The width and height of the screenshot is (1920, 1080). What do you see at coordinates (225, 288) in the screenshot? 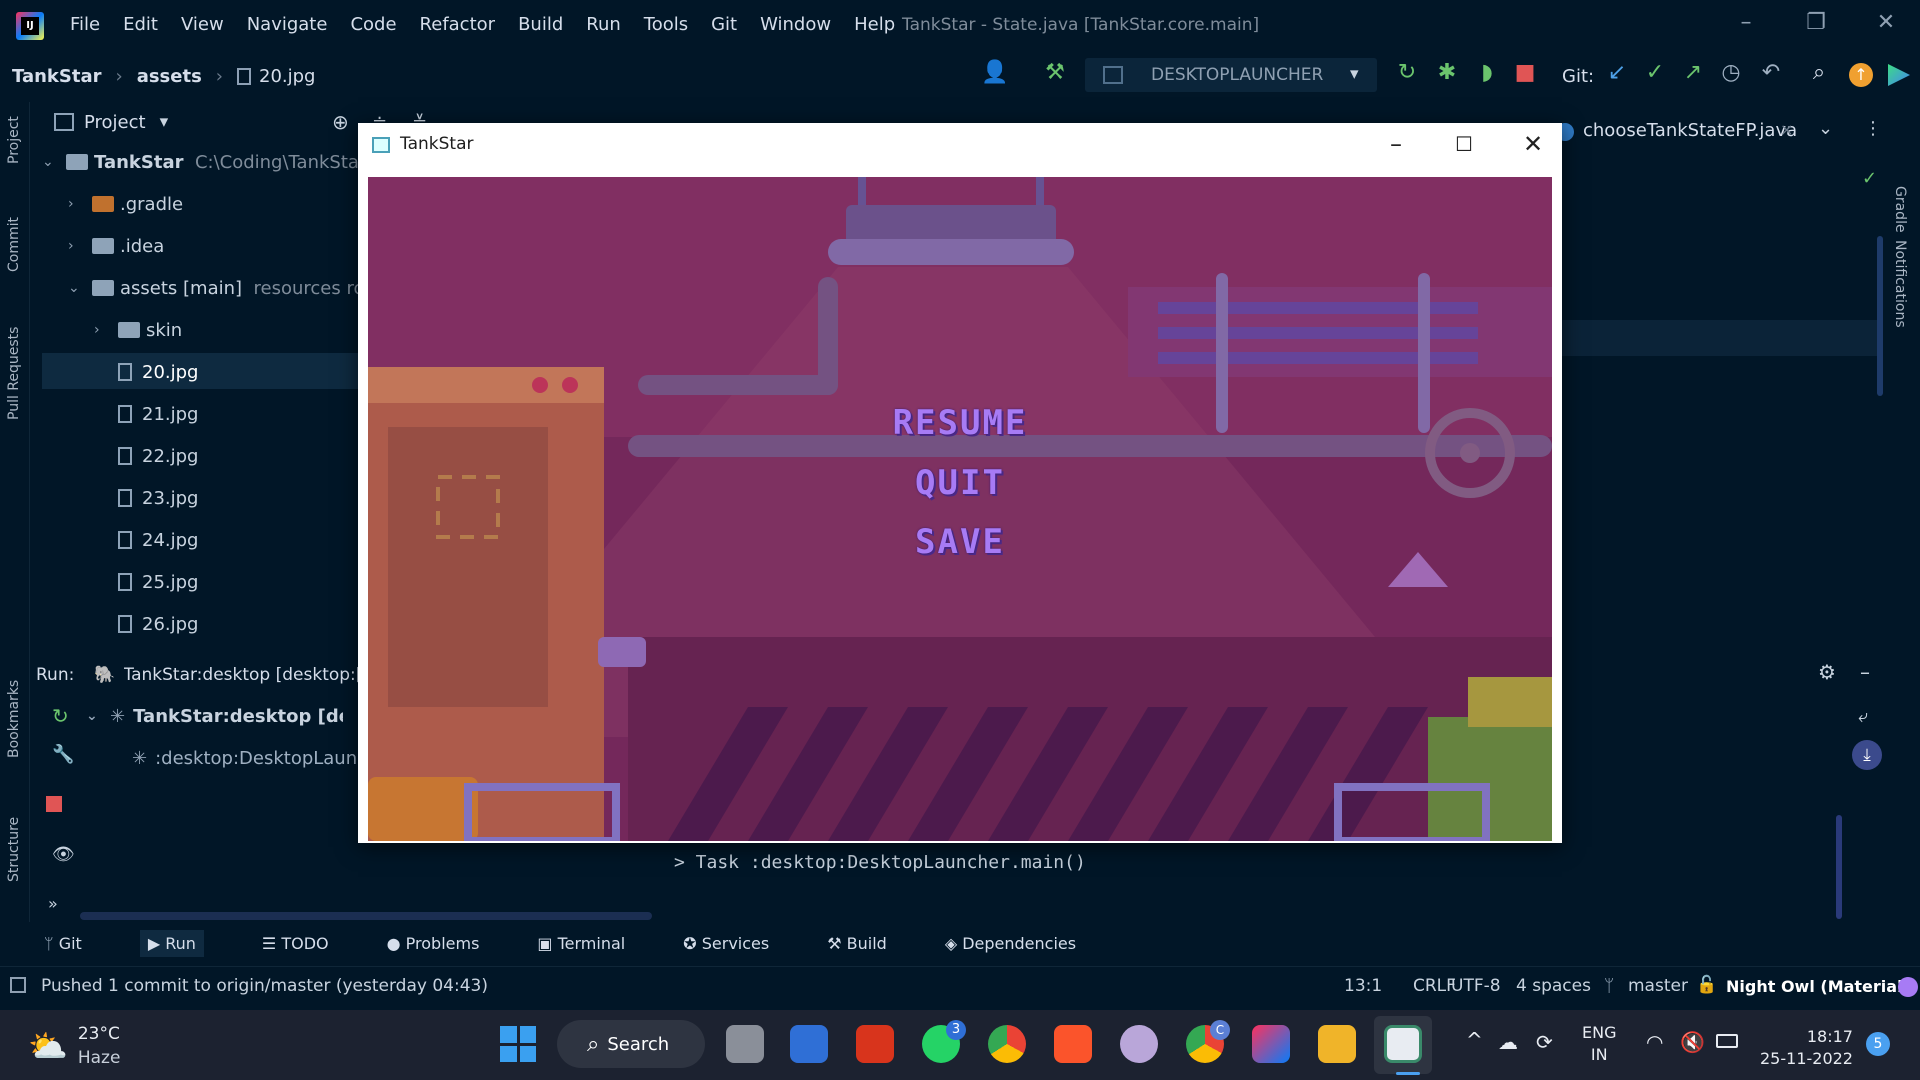
I see `tree-node-assets: ⌄ assets [main] resources root` at bounding box center [225, 288].